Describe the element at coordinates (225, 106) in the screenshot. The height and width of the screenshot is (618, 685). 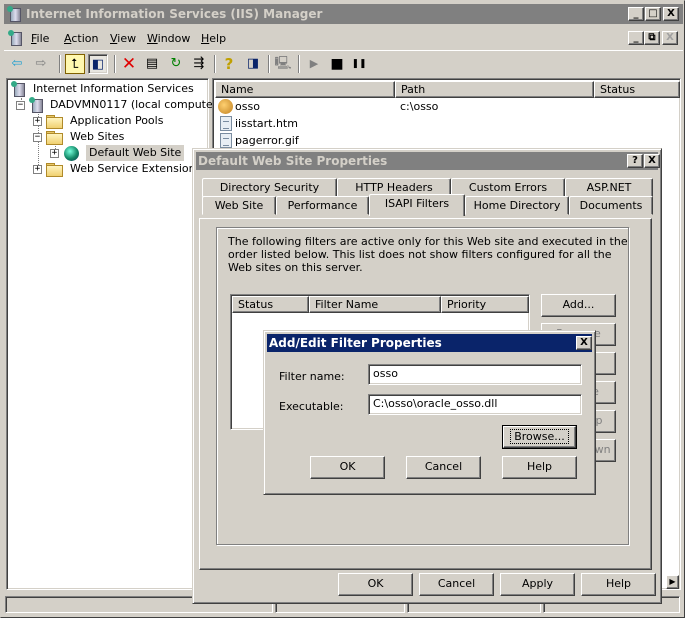
I see `virtual-directory-icon` at that location.